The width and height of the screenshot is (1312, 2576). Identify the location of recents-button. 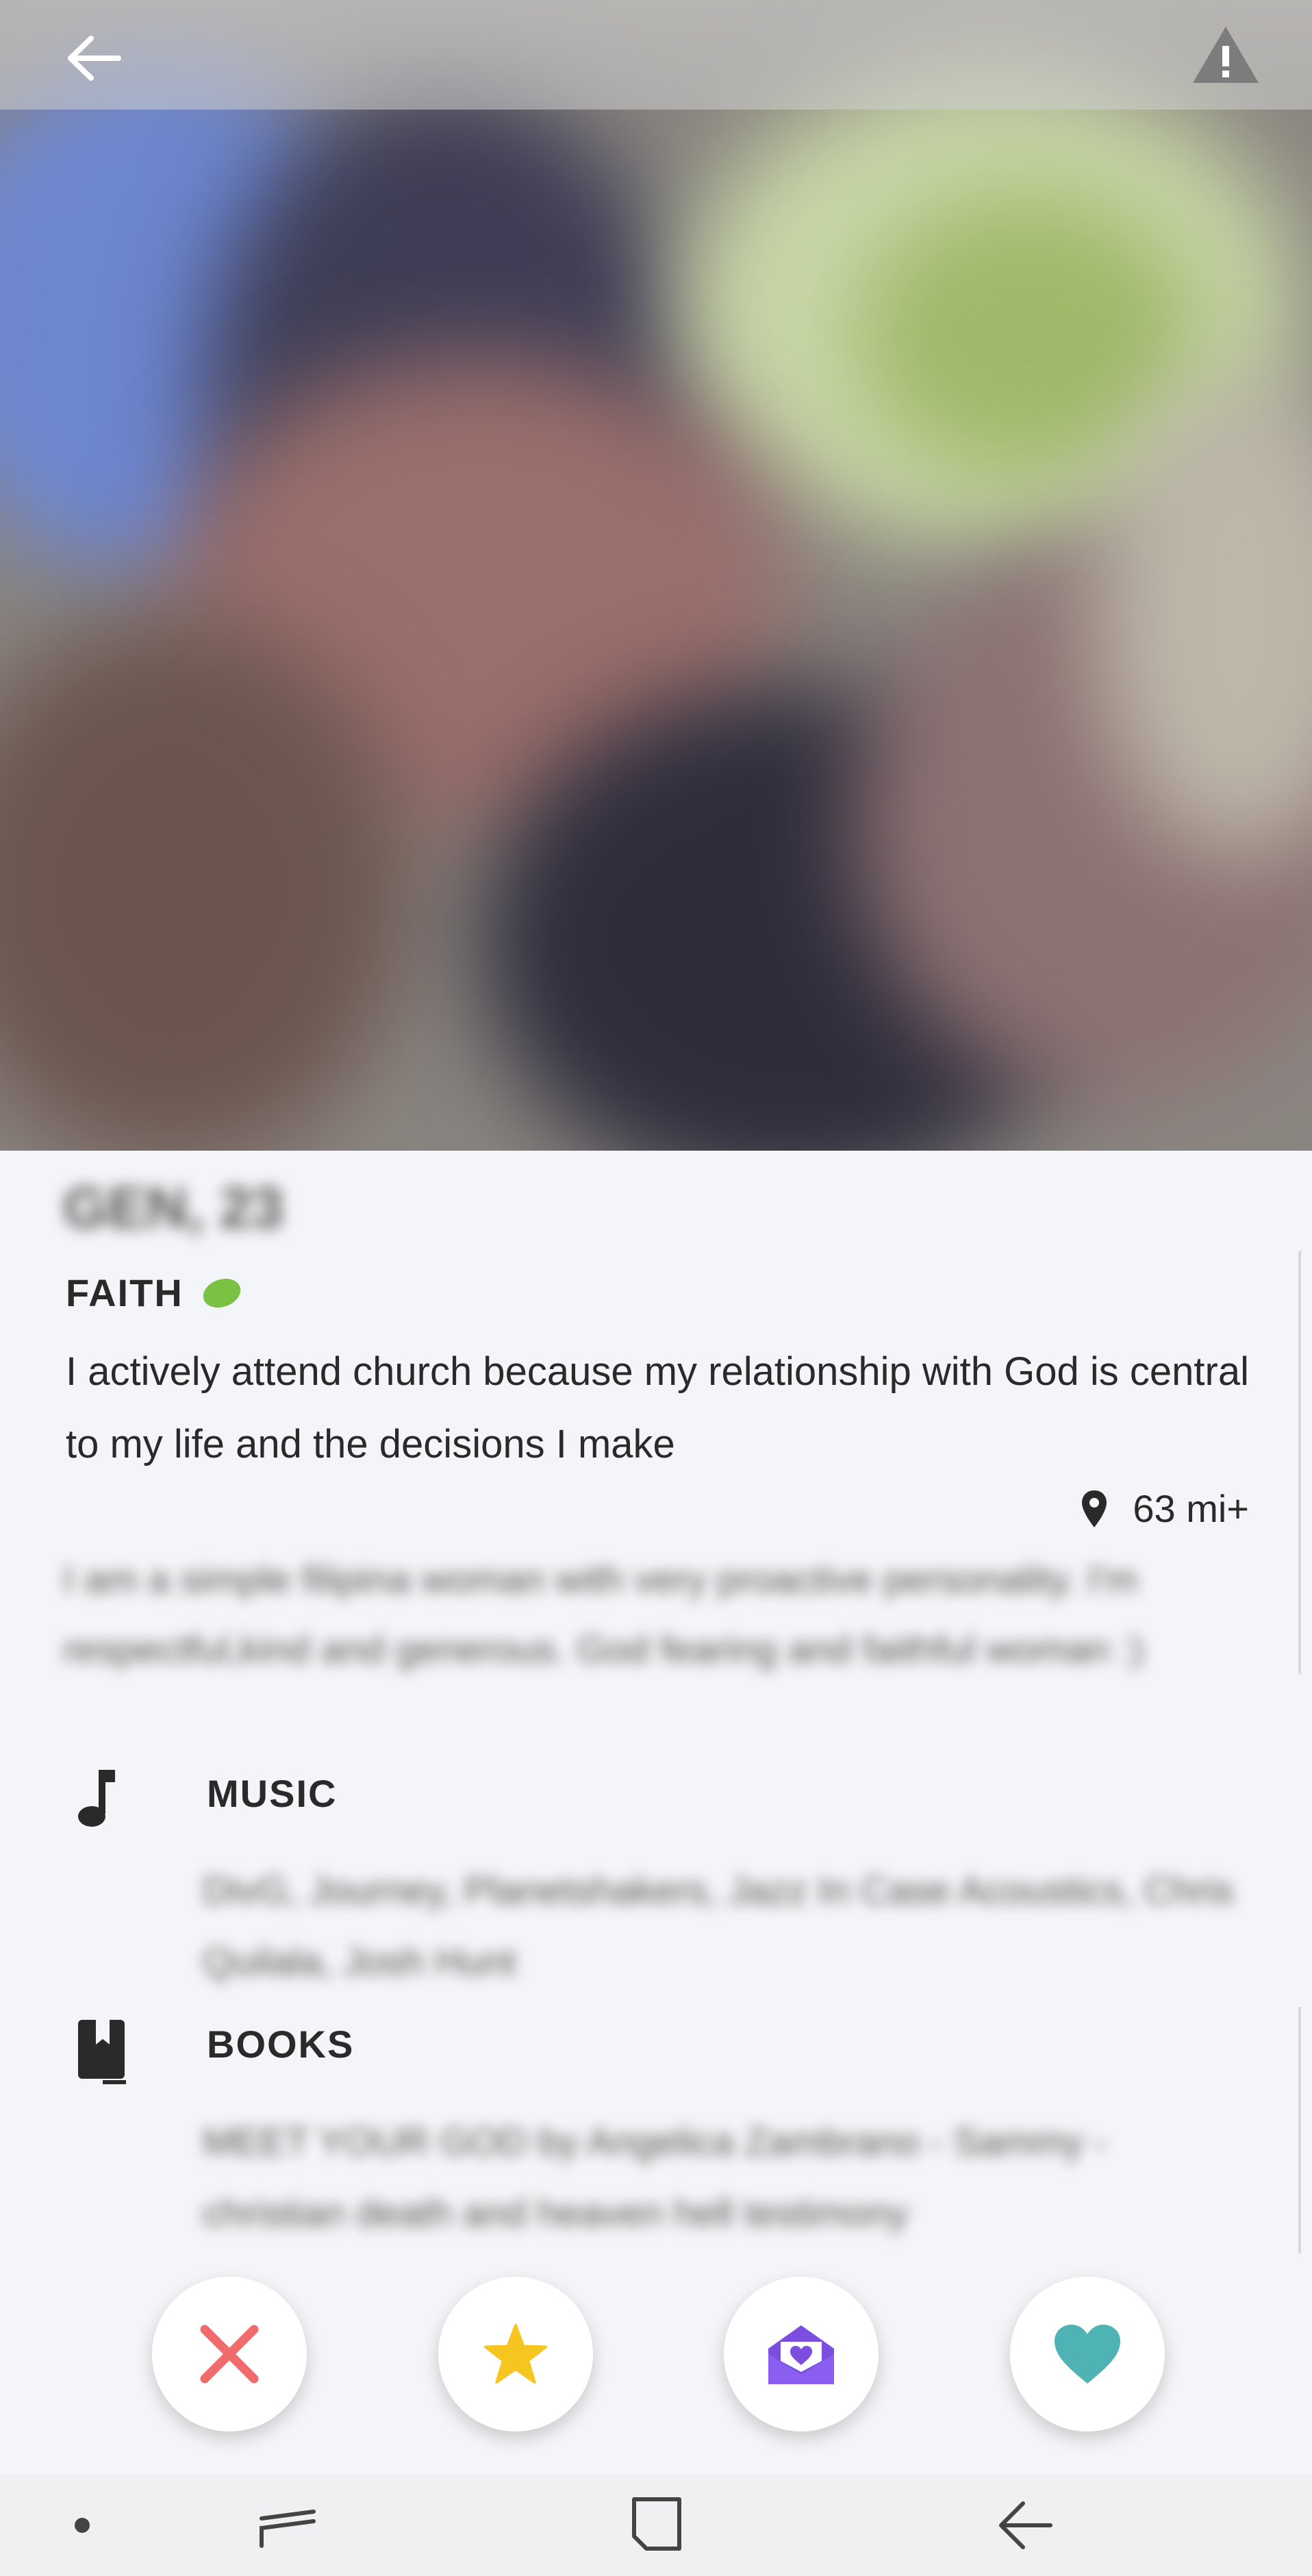
(288, 2525).